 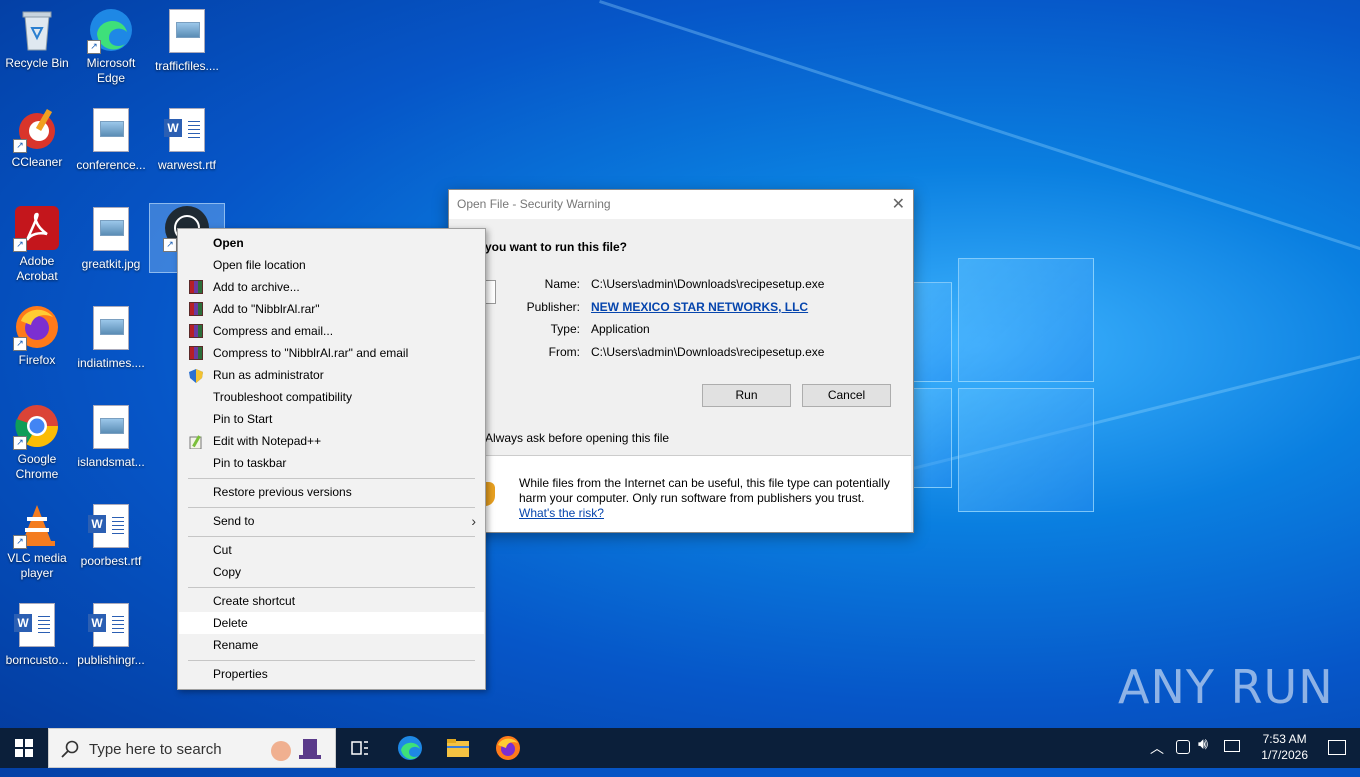 I want to click on menu-item-delete: Delete, so click(x=331, y=623).